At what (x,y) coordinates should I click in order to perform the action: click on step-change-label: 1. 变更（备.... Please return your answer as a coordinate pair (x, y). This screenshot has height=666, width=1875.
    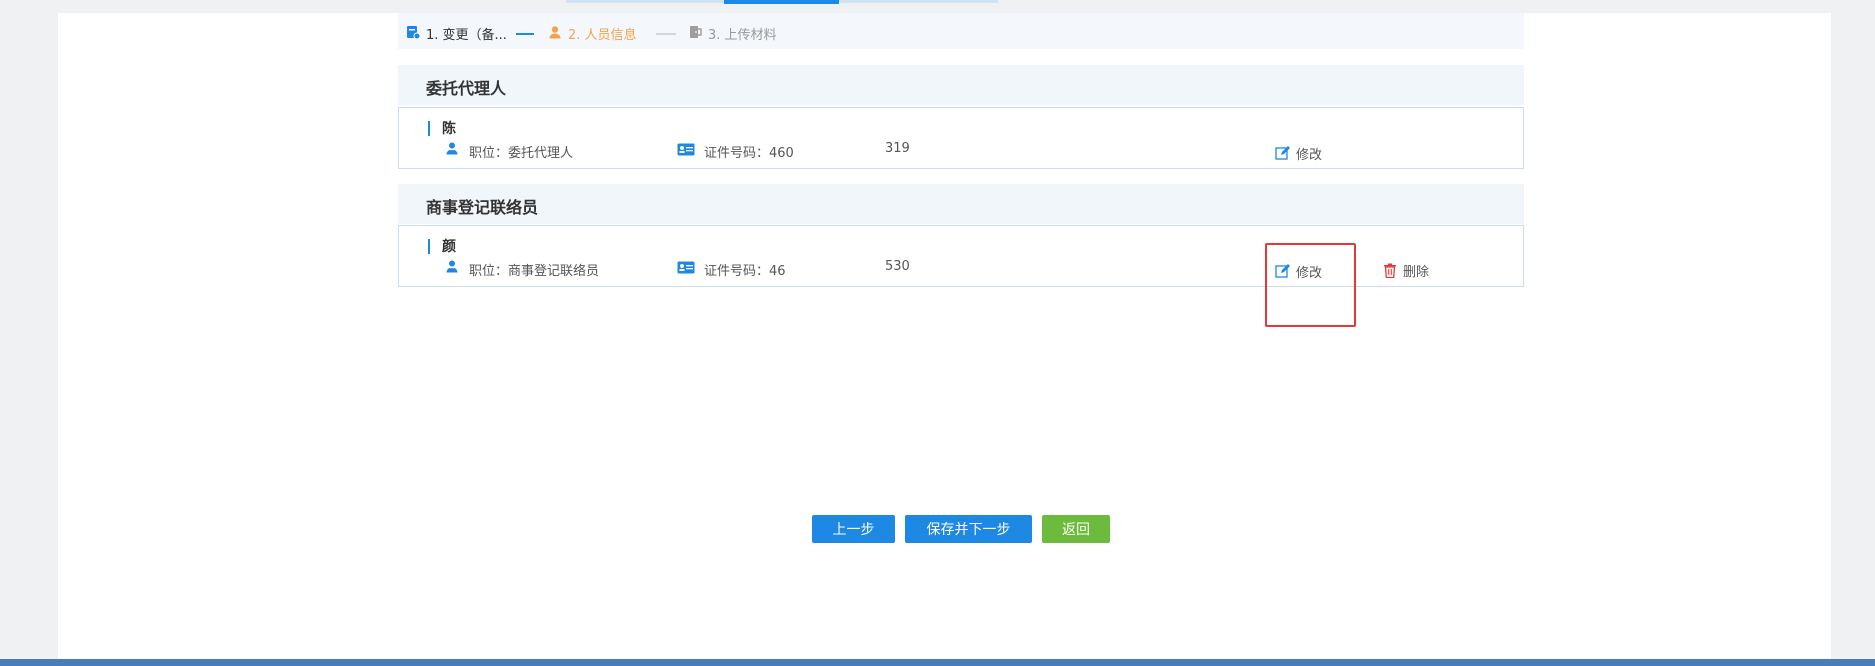
    Looking at the image, I should click on (466, 35).